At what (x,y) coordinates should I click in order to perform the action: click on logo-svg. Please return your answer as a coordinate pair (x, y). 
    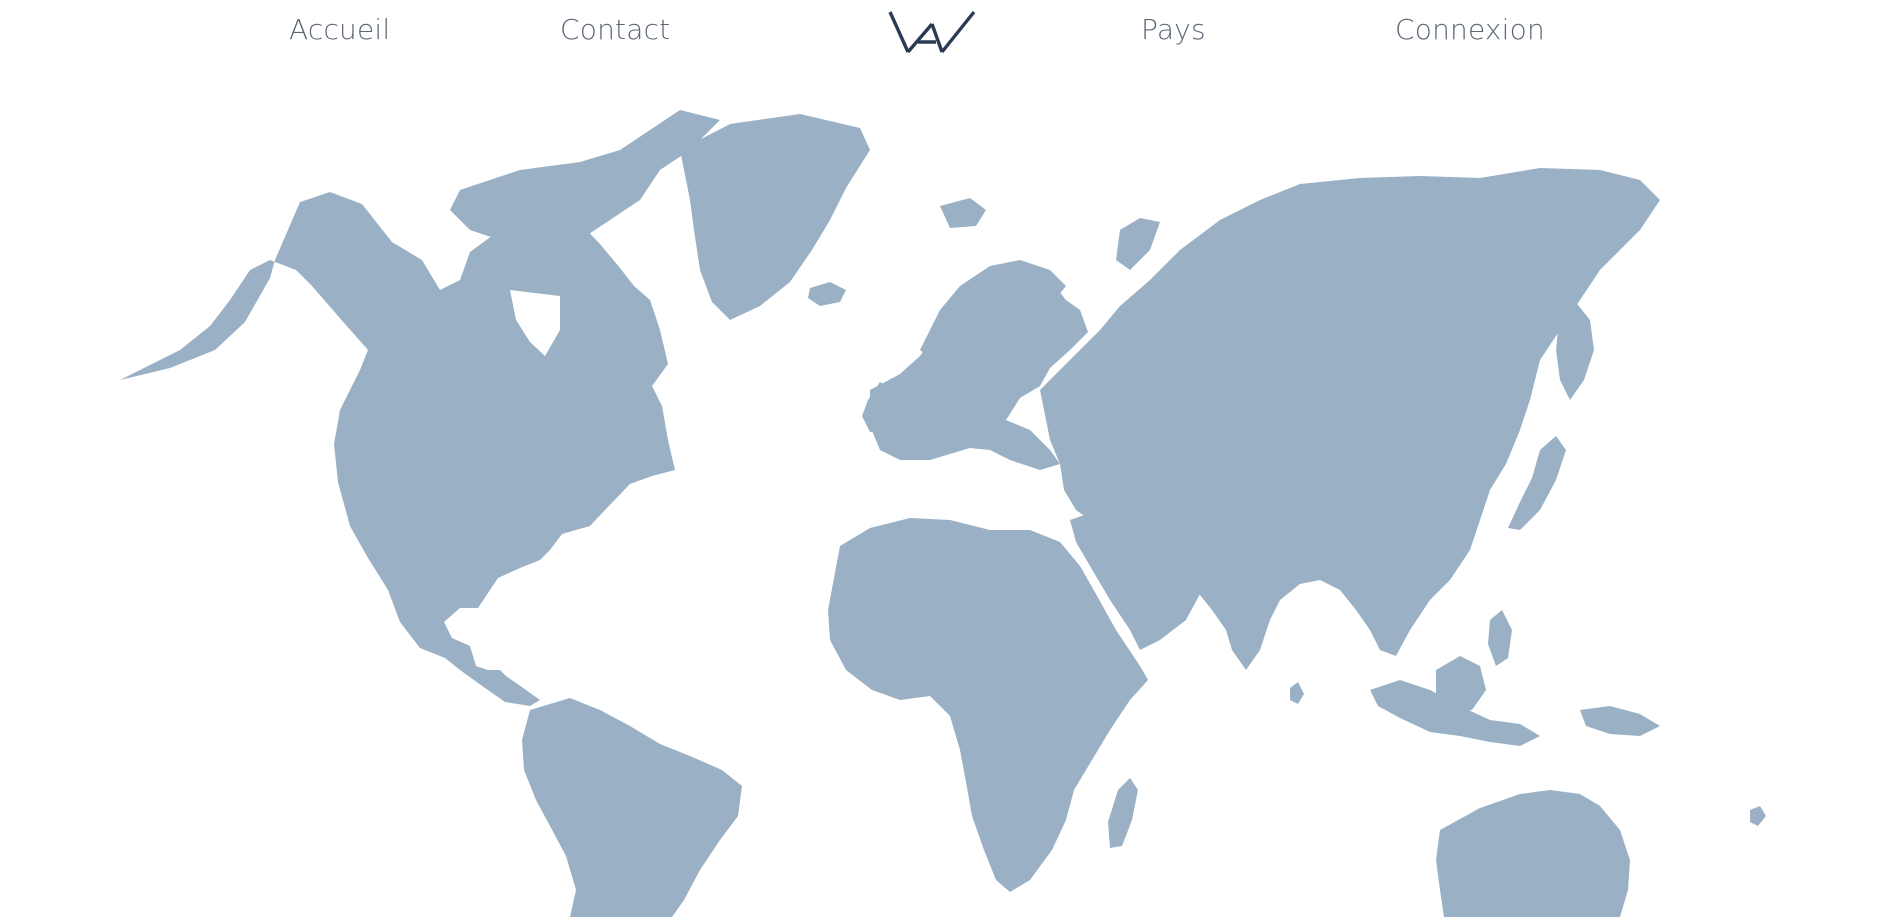
    Looking at the image, I should click on (932, 32).